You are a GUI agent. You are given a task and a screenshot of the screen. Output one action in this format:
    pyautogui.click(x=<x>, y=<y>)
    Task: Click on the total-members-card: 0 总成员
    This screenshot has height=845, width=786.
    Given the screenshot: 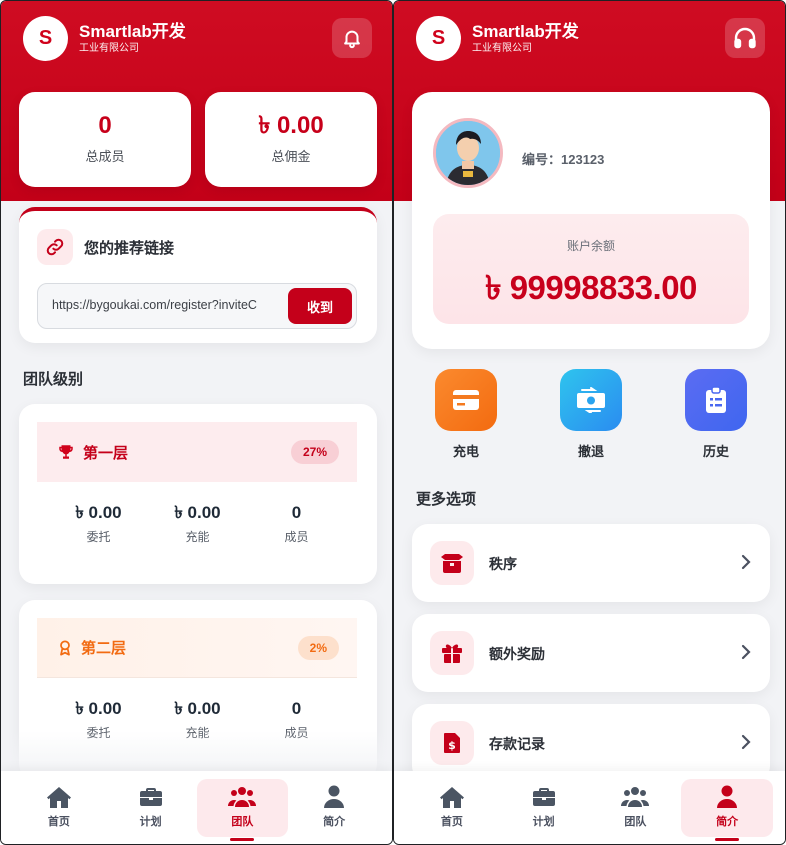 What is the action you would take?
    pyautogui.click(x=105, y=139)
    